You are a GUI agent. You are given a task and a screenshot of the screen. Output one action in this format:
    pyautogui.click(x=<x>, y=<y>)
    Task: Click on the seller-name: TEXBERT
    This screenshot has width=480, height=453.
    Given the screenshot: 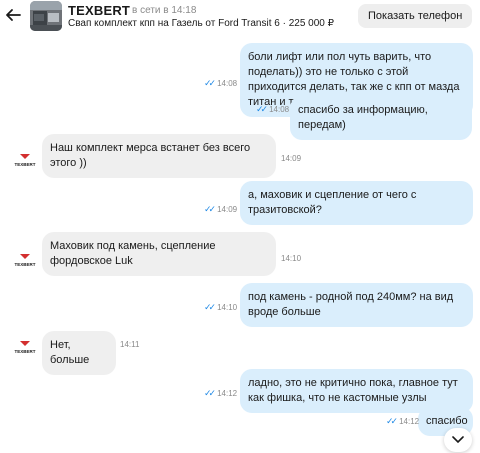 What is the action you would take?
    pyautogui.click(x=99, y=10)
    